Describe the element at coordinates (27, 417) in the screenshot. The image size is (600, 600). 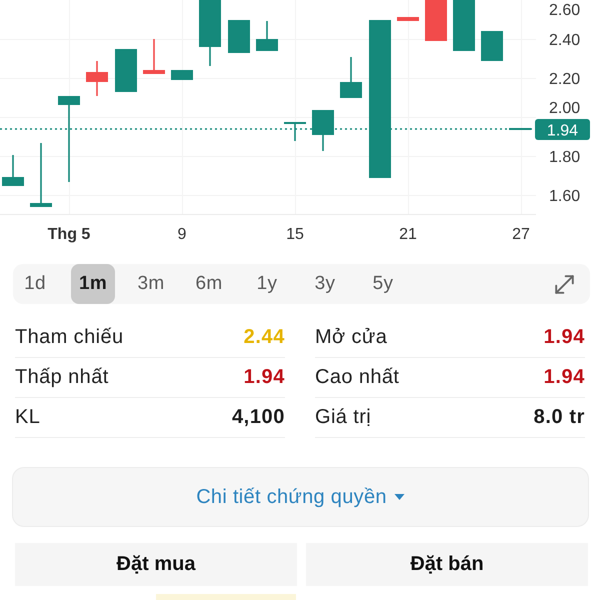
I see `stat-label: KL` at that location.